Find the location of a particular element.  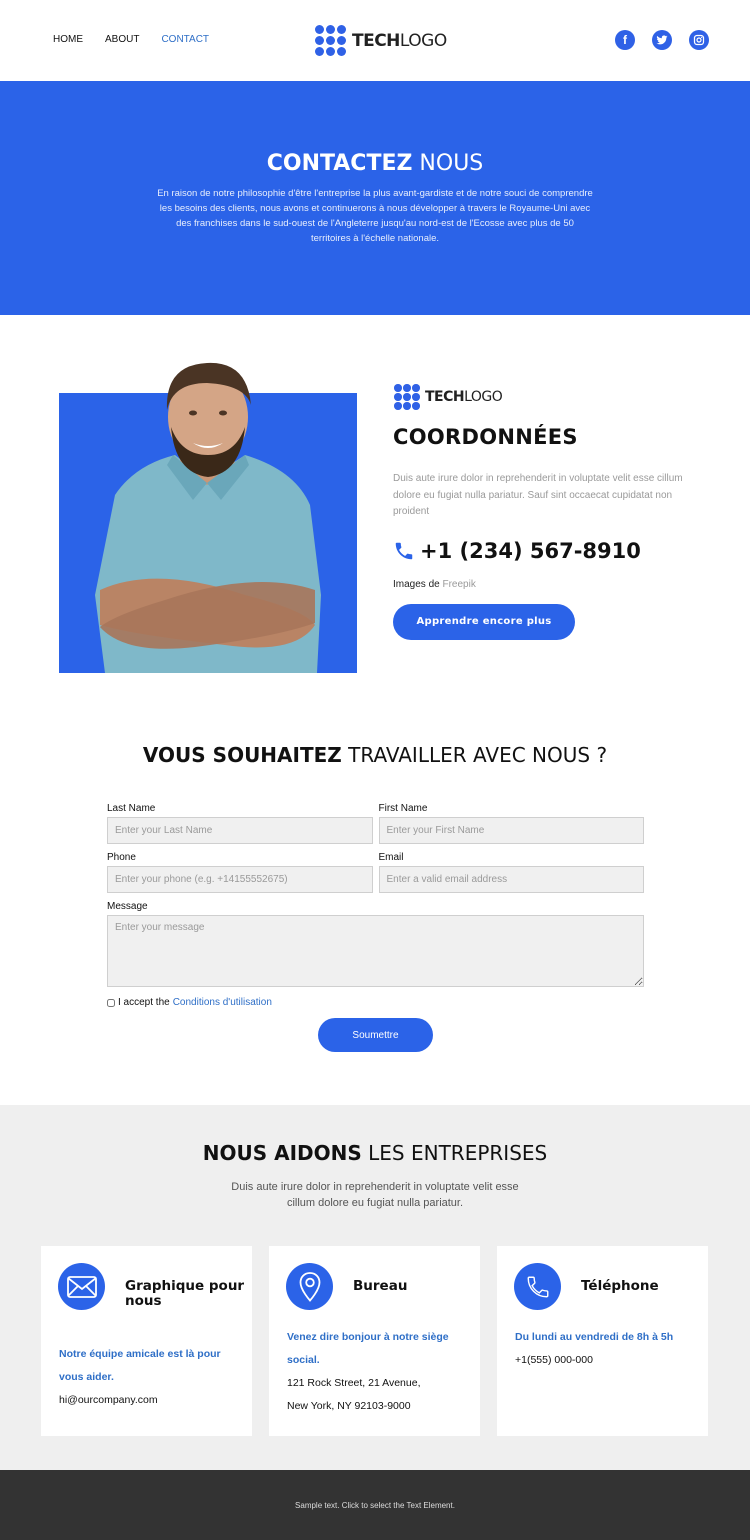

hero-title-light: NOUS is located at coordinates (448, 163).